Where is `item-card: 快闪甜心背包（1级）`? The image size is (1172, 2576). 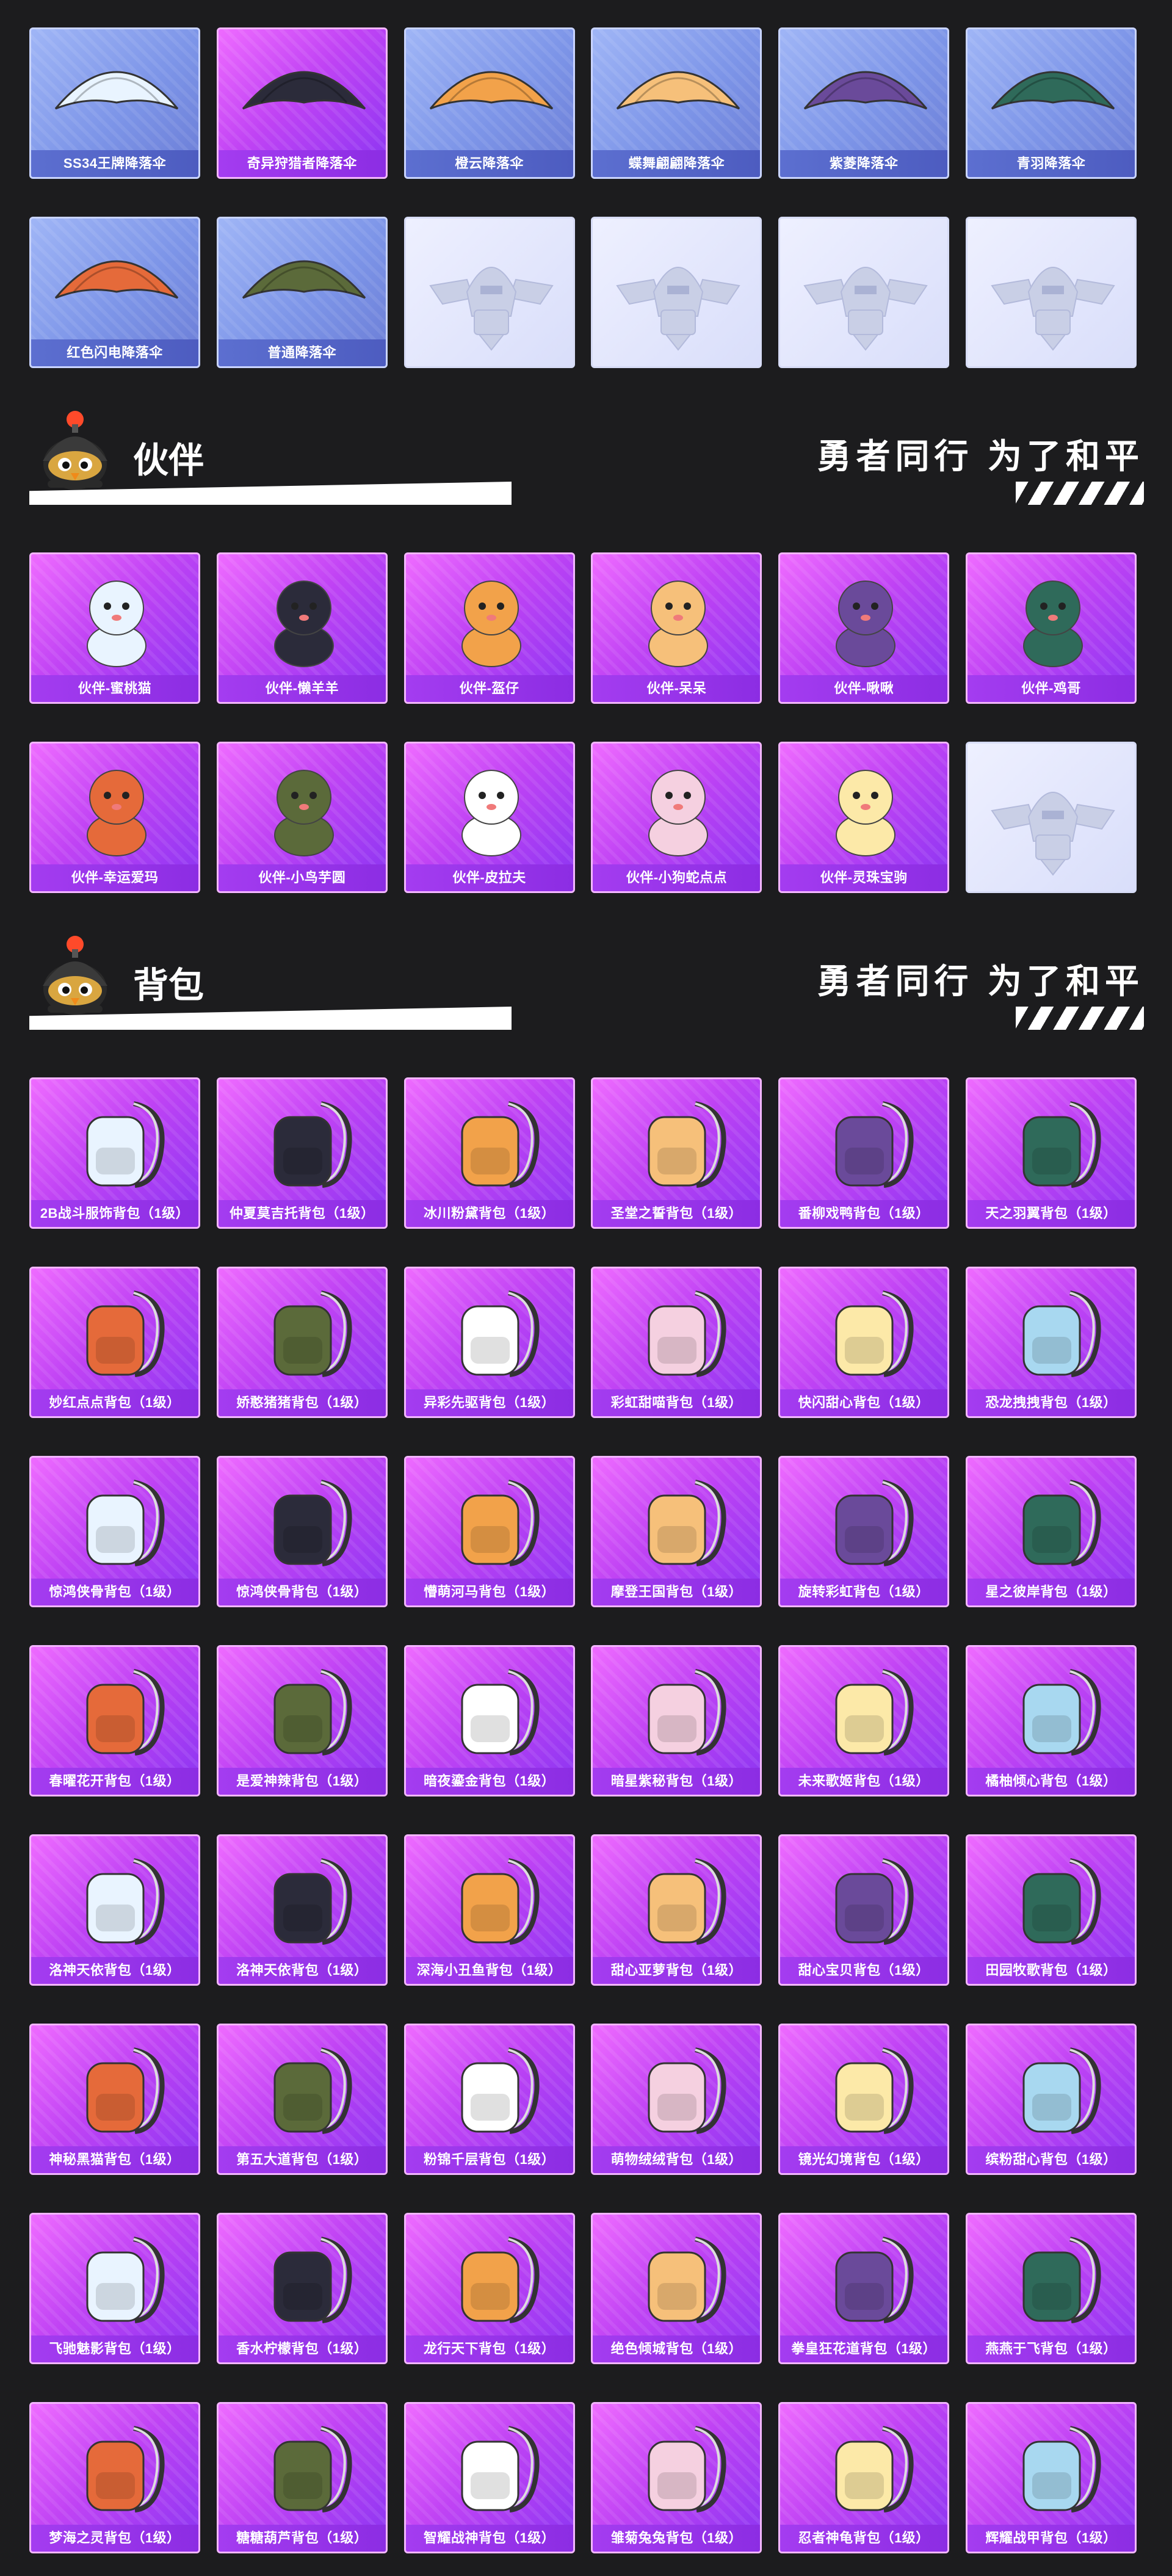 item-card: 快闪甜心背包（1级） is located at coordinates (864, 1342).